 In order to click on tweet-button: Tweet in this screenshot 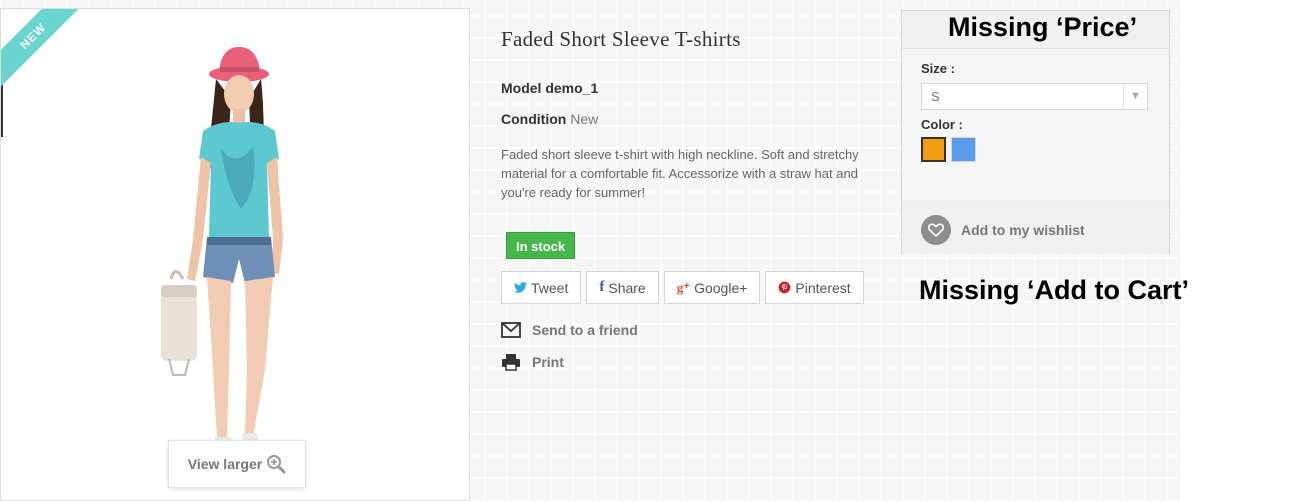, I will do `click(541, 287)`.